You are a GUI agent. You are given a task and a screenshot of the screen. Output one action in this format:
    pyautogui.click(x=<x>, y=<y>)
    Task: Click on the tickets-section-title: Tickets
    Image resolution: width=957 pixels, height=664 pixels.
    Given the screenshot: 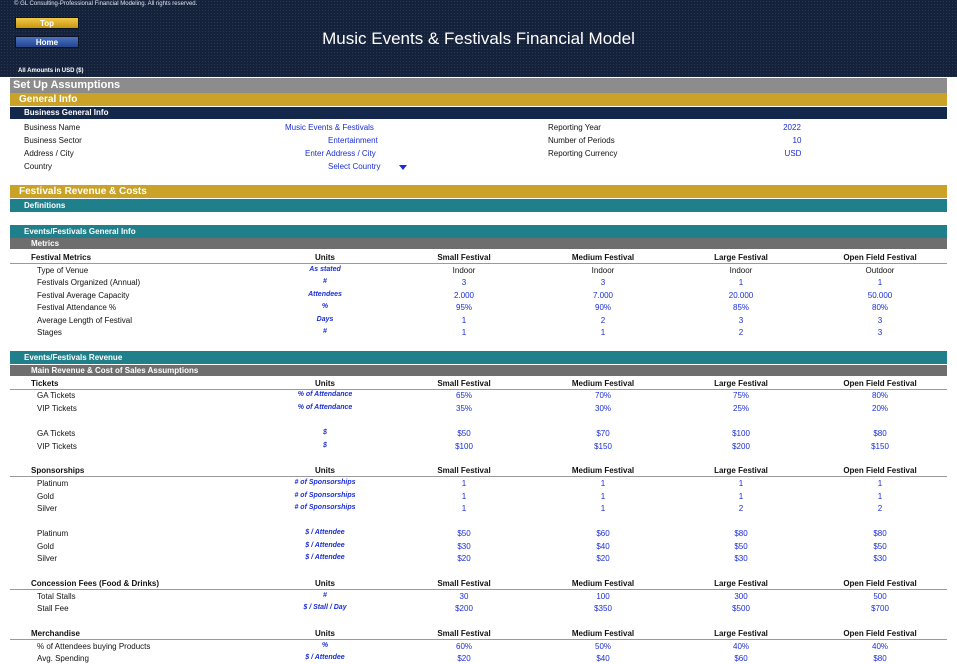 What is the action you would take?
    pyautogui.click(x=45, y=383)
    